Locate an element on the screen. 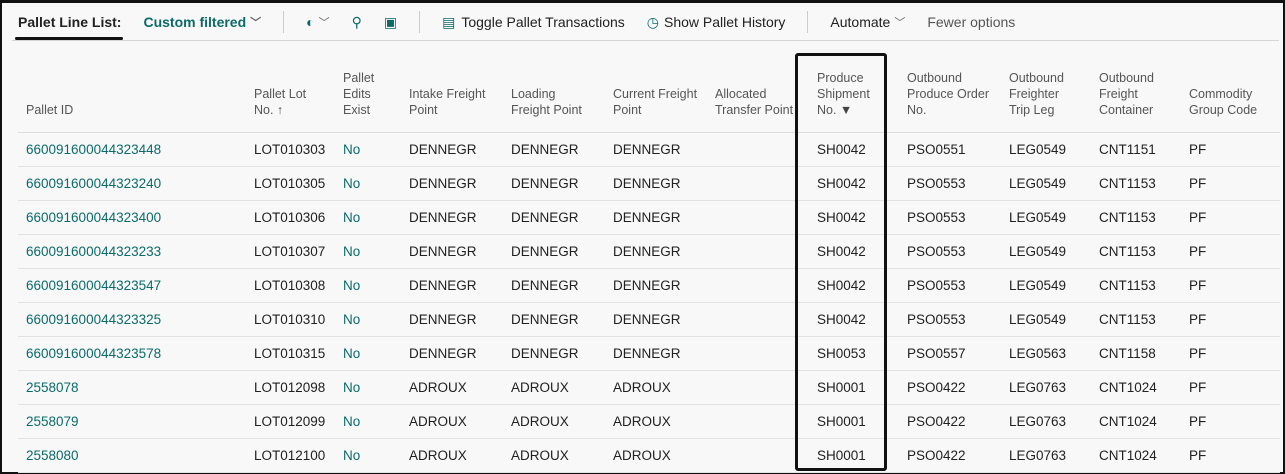 Image resolution: width=1285 pixels, height=474 pixels. pallet-id-link: 660091600044323325 is located at coordinates (132, 319).